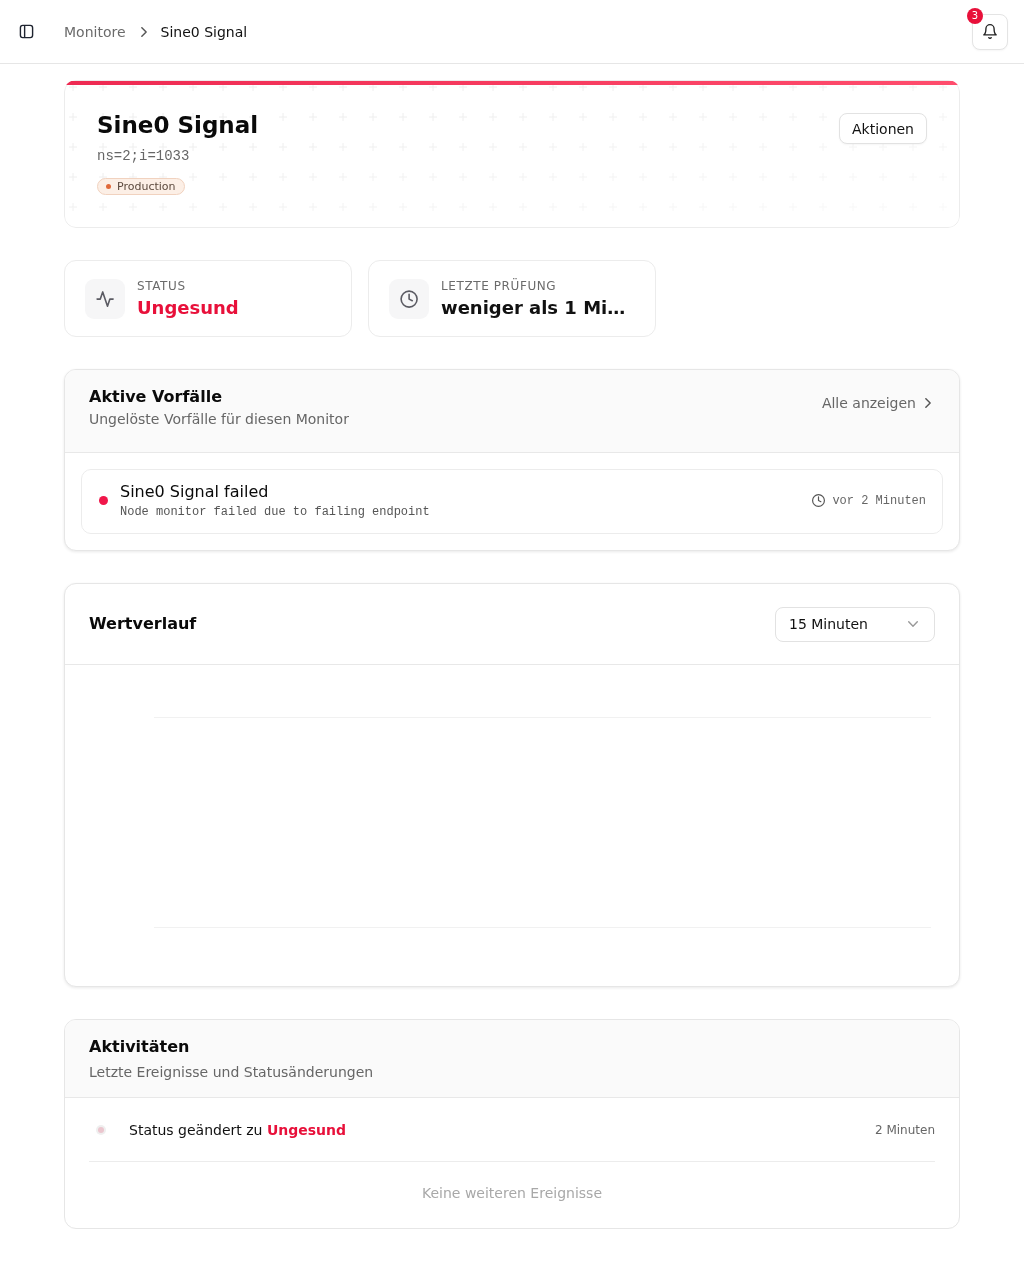 This screenshot has height=1268, width=1024. I want to click on pulse-icon, so click(105, 298).